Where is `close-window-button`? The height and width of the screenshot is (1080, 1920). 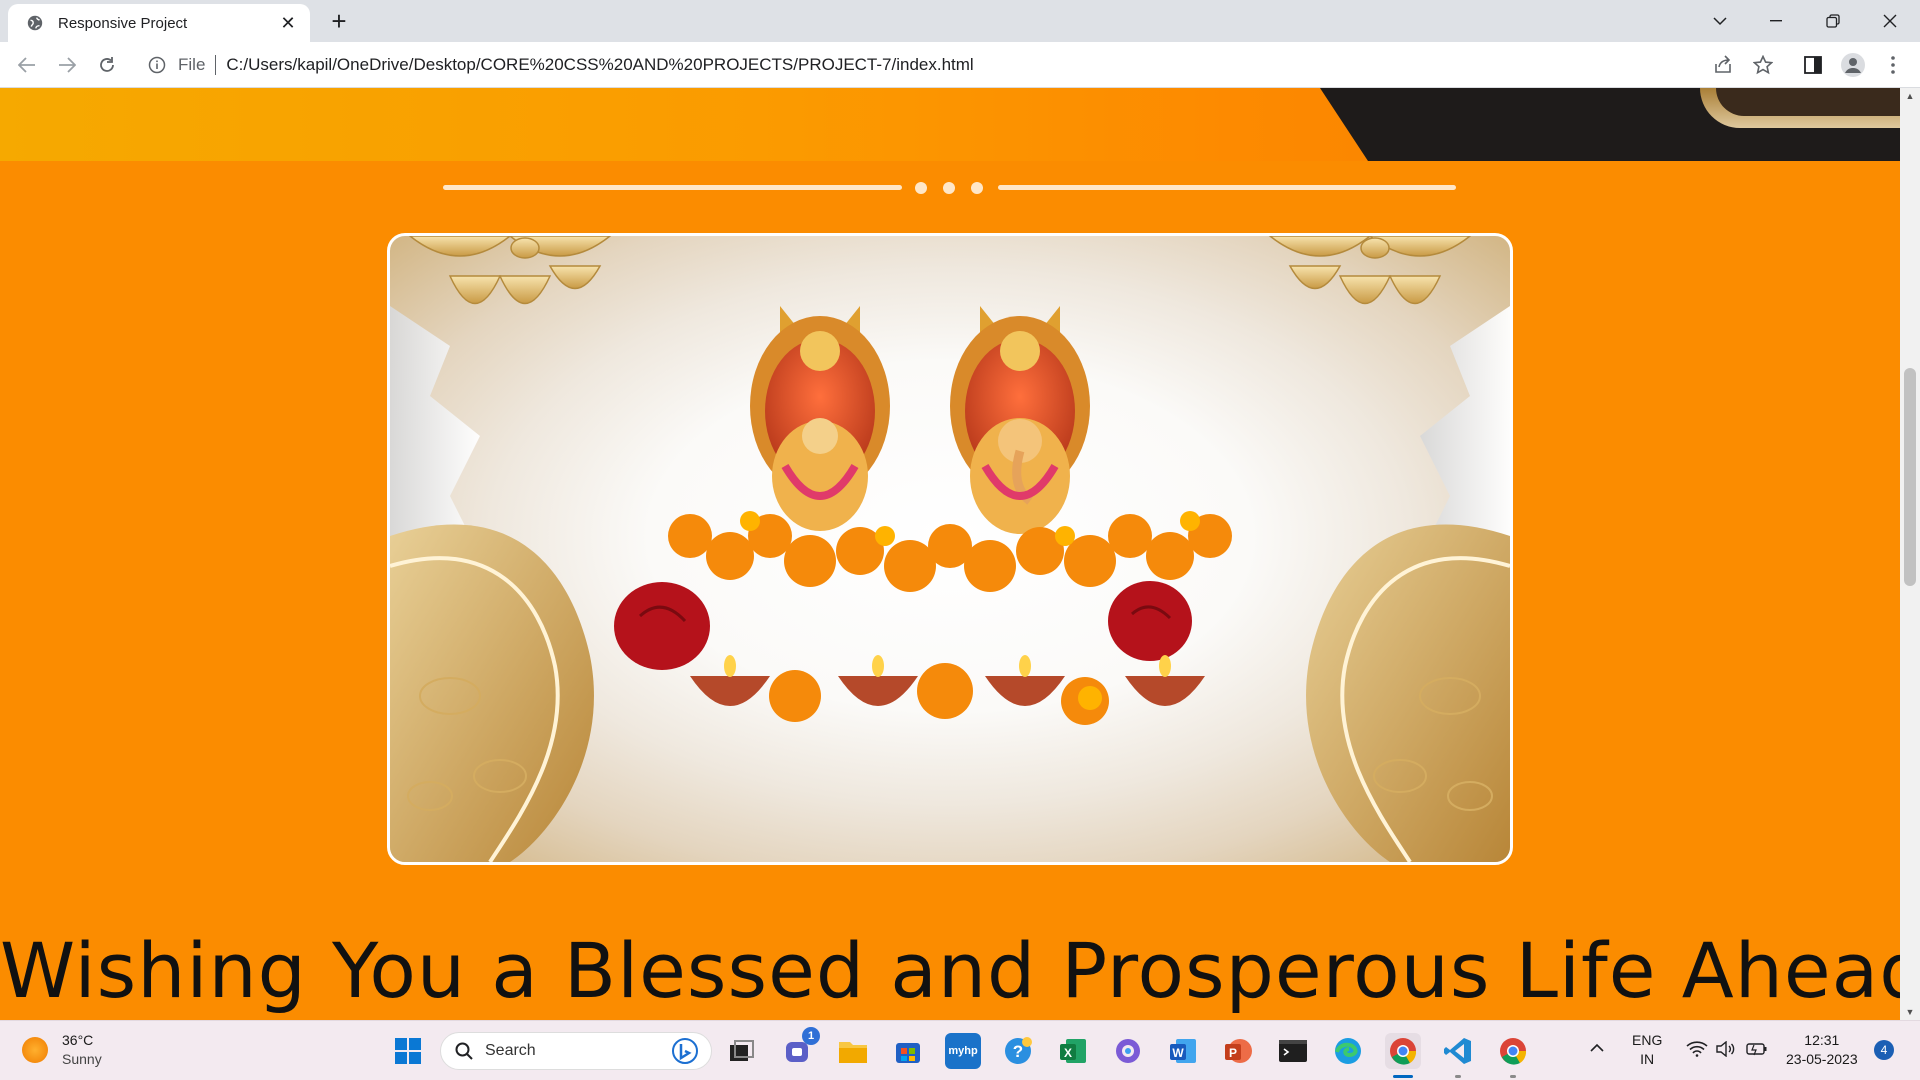 close-window-button is located at coordinates (1890, 21).